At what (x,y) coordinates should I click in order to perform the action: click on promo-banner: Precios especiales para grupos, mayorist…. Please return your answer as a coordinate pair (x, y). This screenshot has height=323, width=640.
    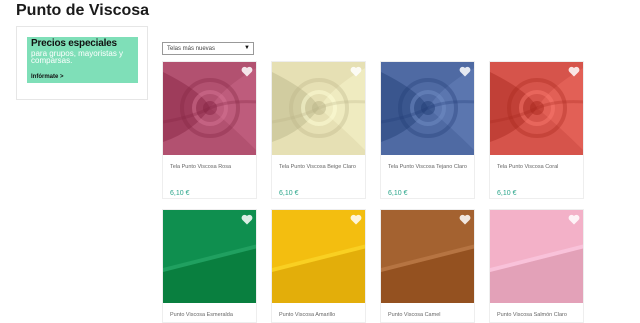
    Looking at the image, I should click on (82, 60).